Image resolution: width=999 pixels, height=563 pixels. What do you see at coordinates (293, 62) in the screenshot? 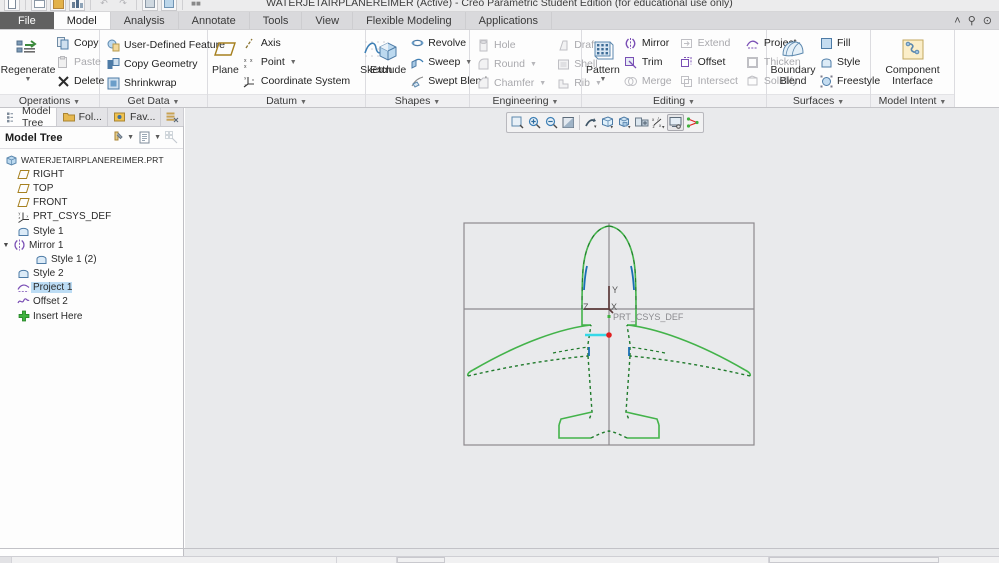
I see `point-caret-icon: ▼` at bounding box center [293, 62].